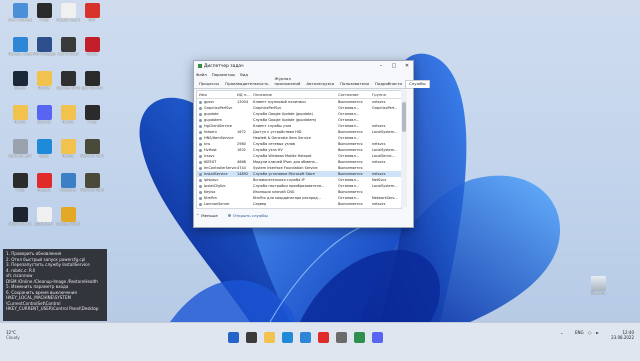  What do you see at coordinates (285, 120) in the screenshot?
I see `service-description: Служба Google Update (gupdatem)` at bounding box center [285, 120].